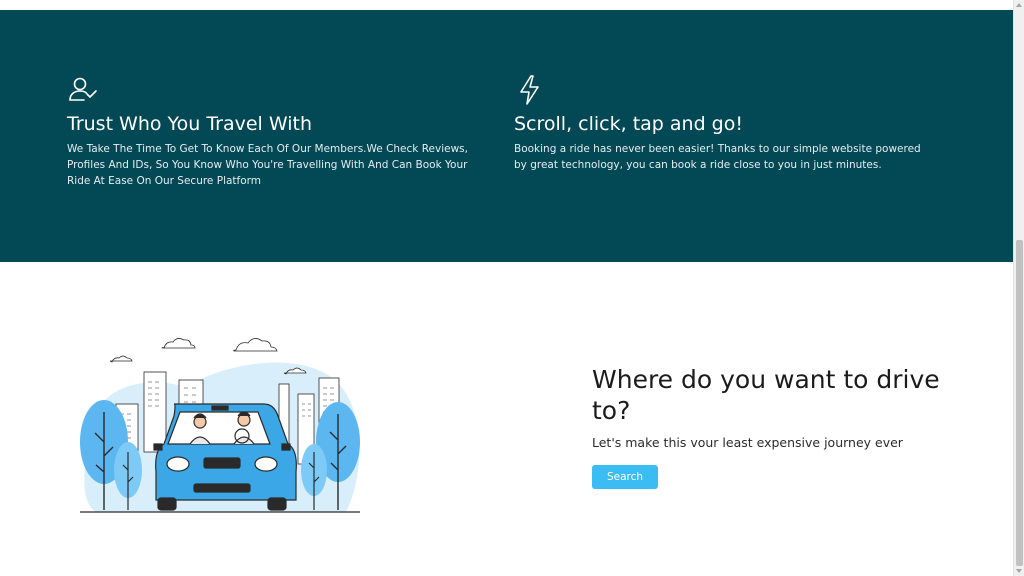  I want to click on scroll-down-arrow-icon, so click(1019, 571).